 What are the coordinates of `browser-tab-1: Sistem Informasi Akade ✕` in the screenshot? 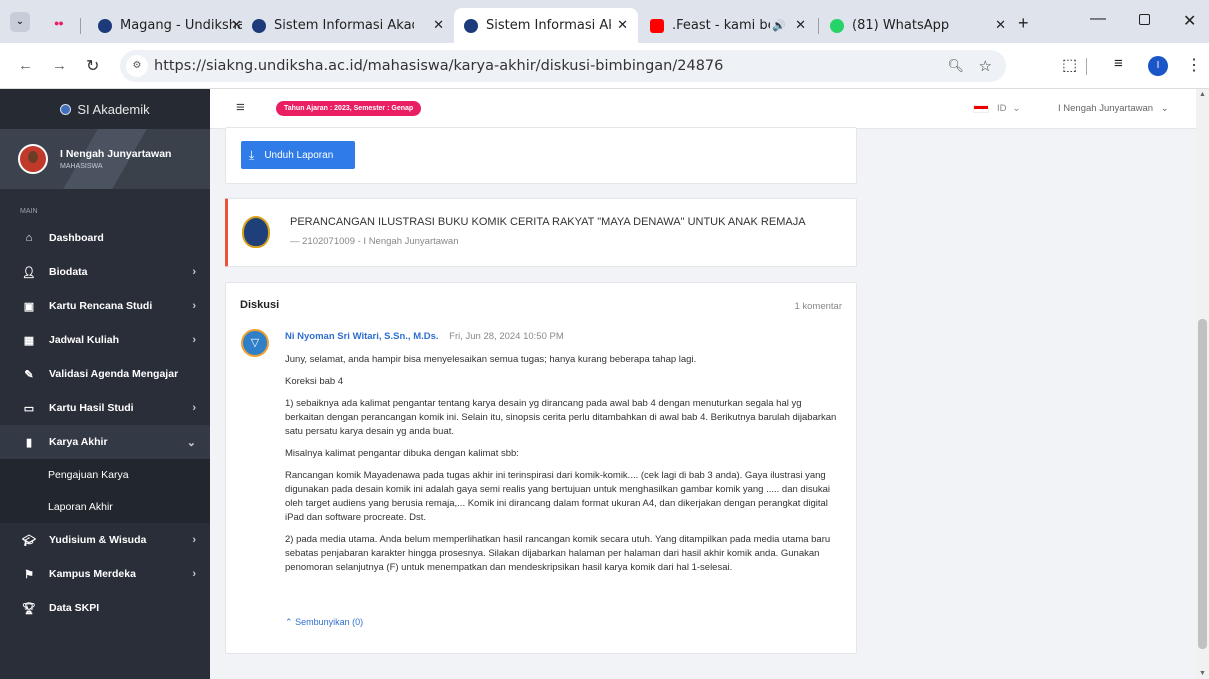 It's located at (348, 25).